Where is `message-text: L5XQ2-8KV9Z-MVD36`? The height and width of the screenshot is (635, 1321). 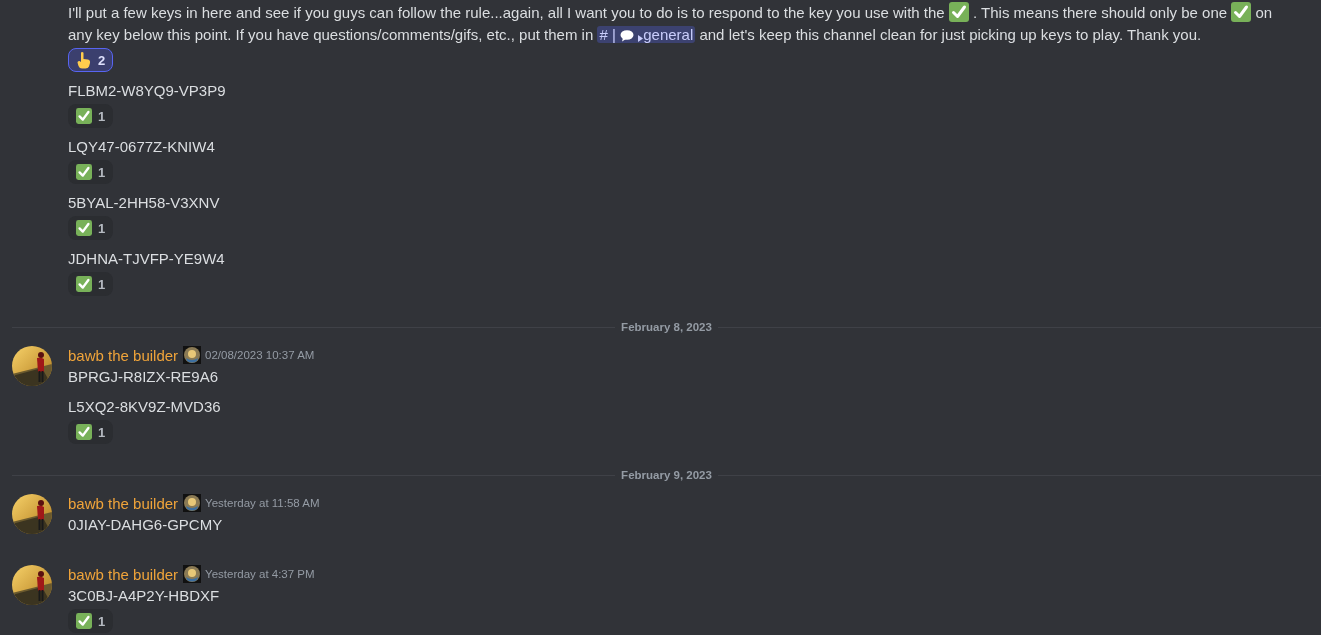 message-text: L5XQ2-8KV9Z-MVD36 is located at coordinates (144, 407).